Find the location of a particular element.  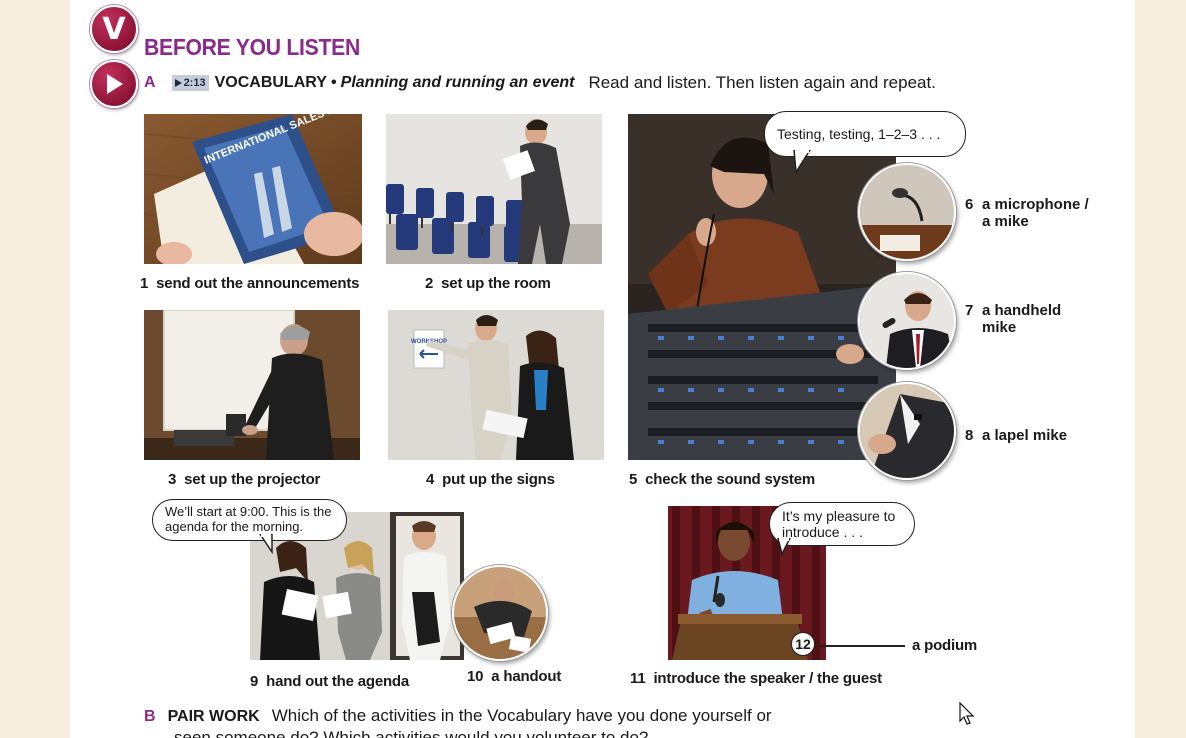

pair-work-label: PAIR WORK is located at coordinates (213, 716).